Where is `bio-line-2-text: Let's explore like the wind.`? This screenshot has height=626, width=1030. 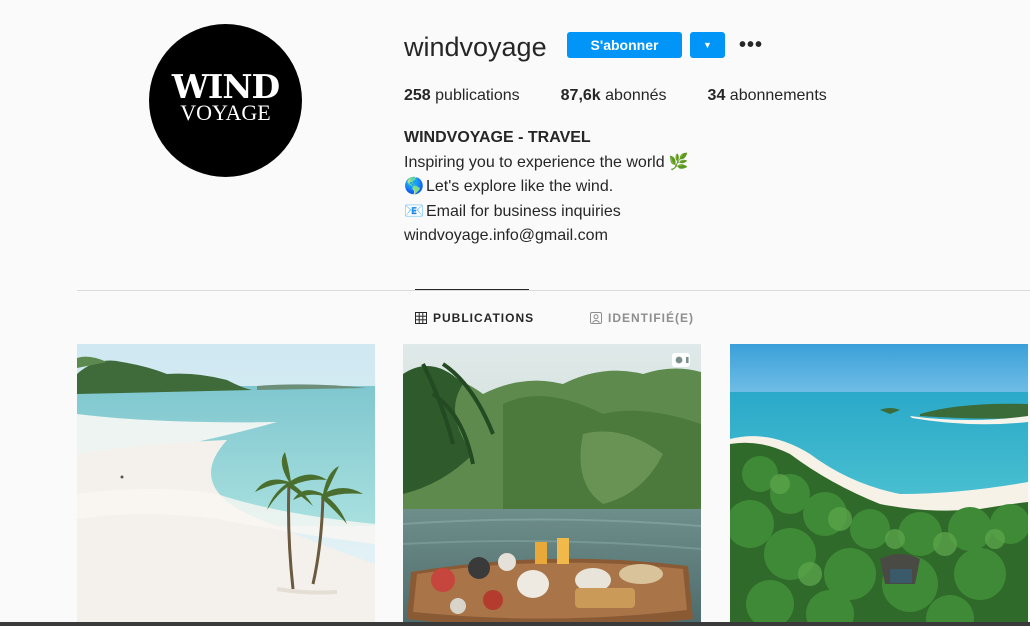 bio-line-2-text: Let's explore like the wind. is located at coordinates (520, 186).